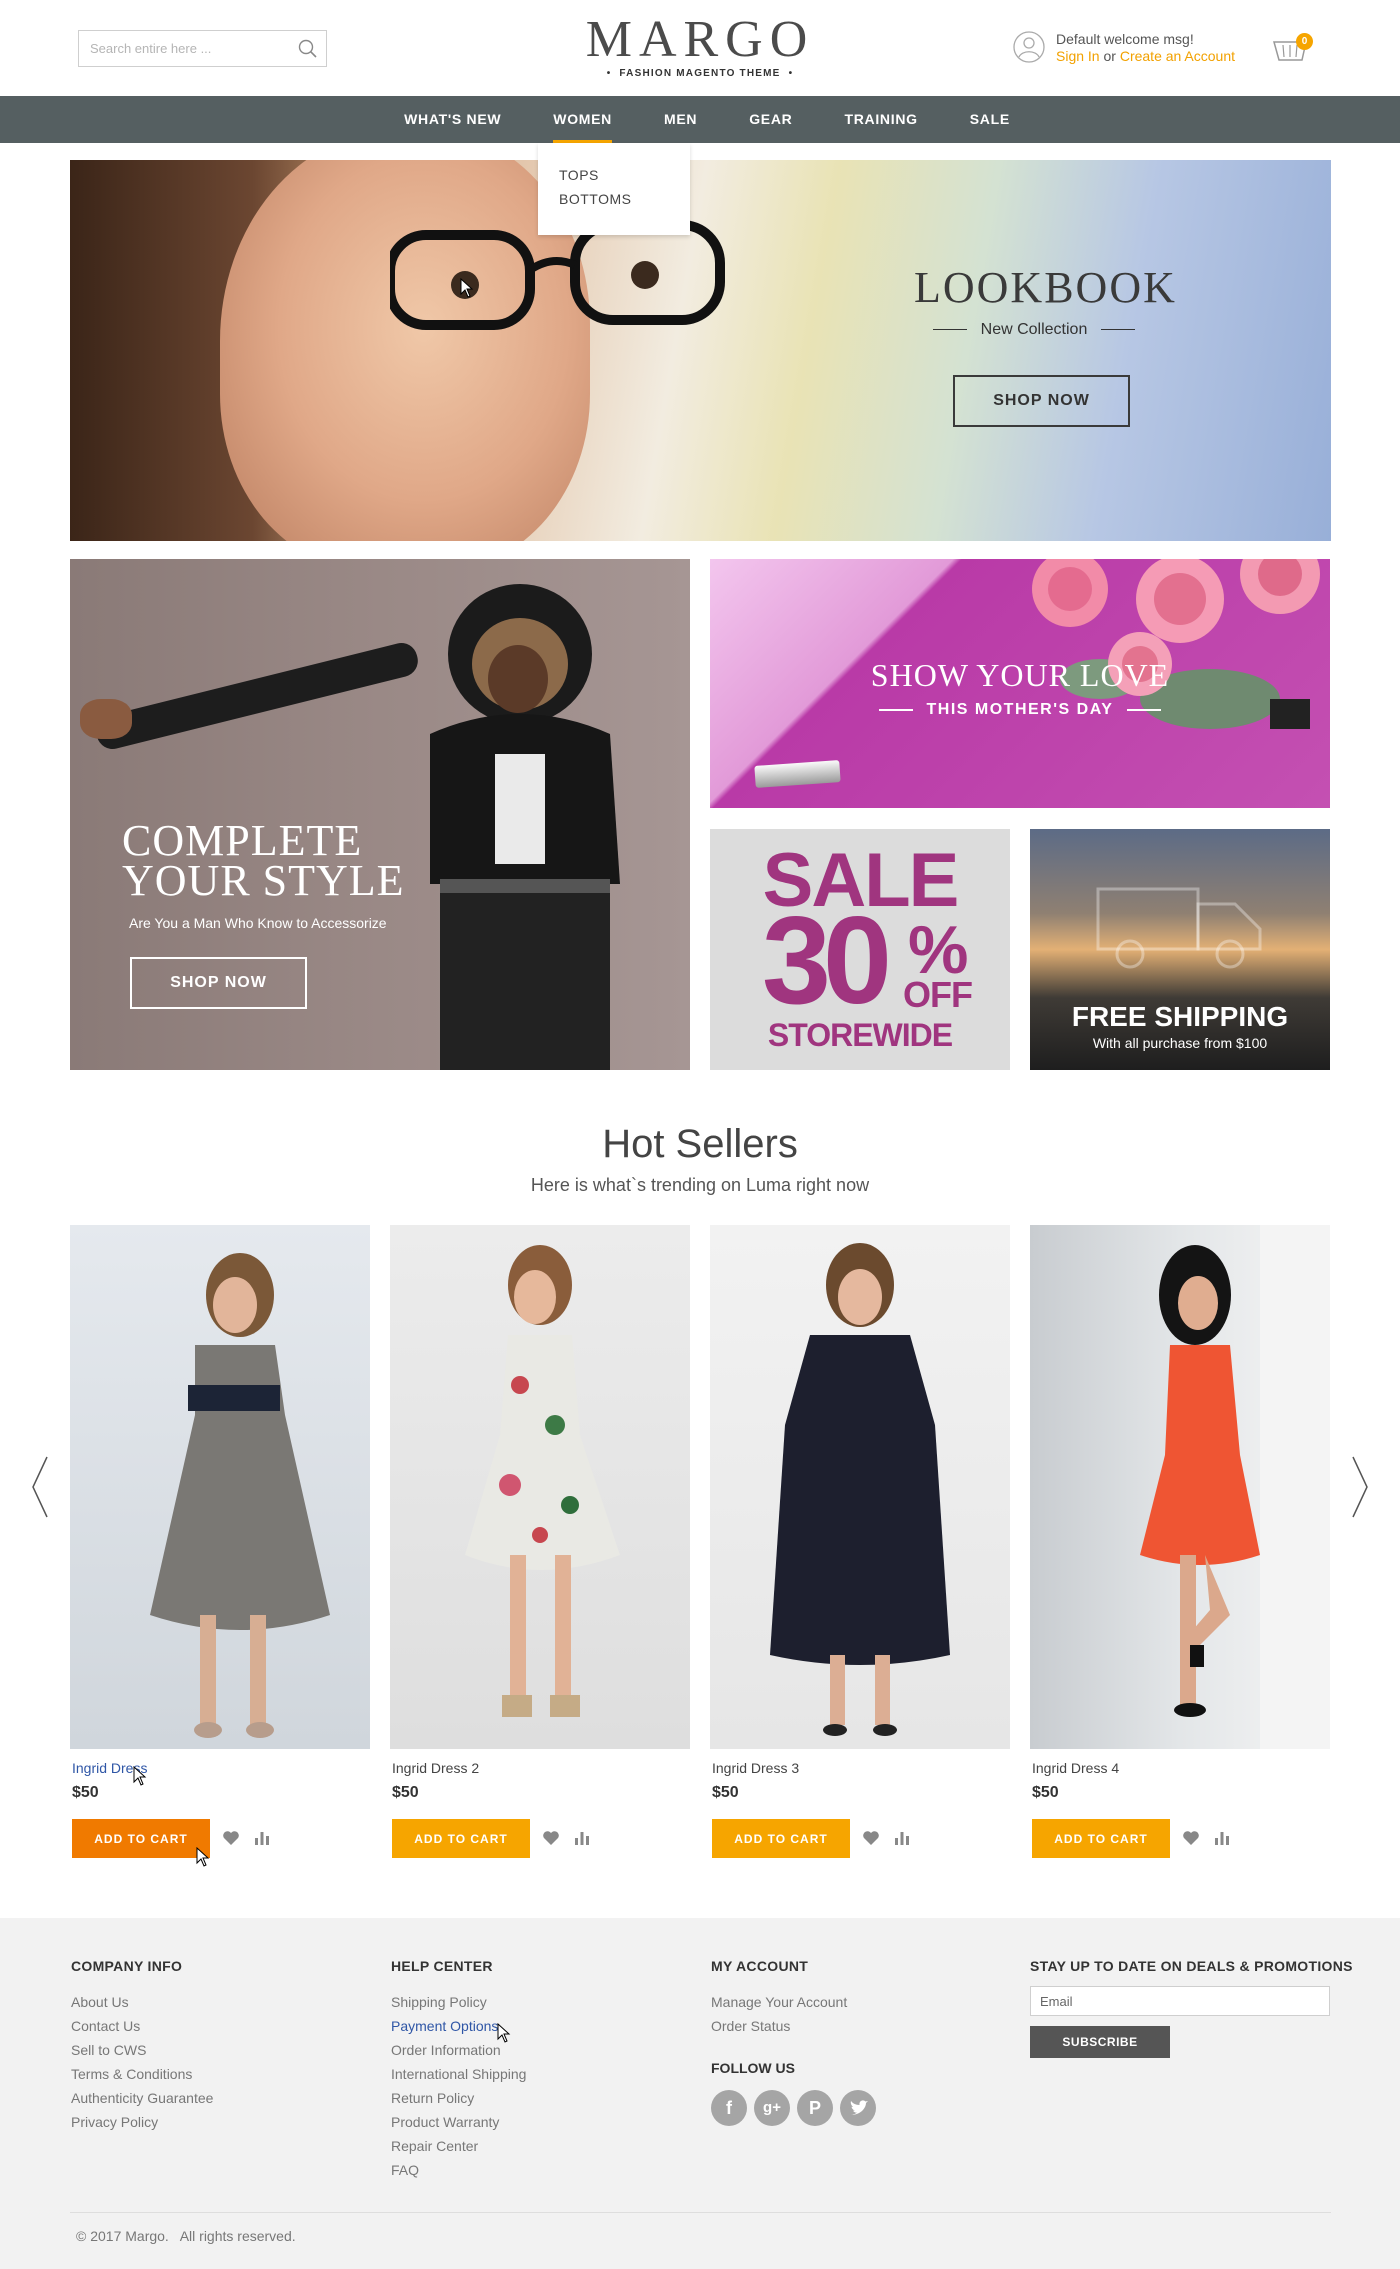 This screenshot has width=1400, height=2269. Describe the element at coordinates (700, 1144) in the screenshot. I see `hot-sellers-title: Hot Sellers` at that location.